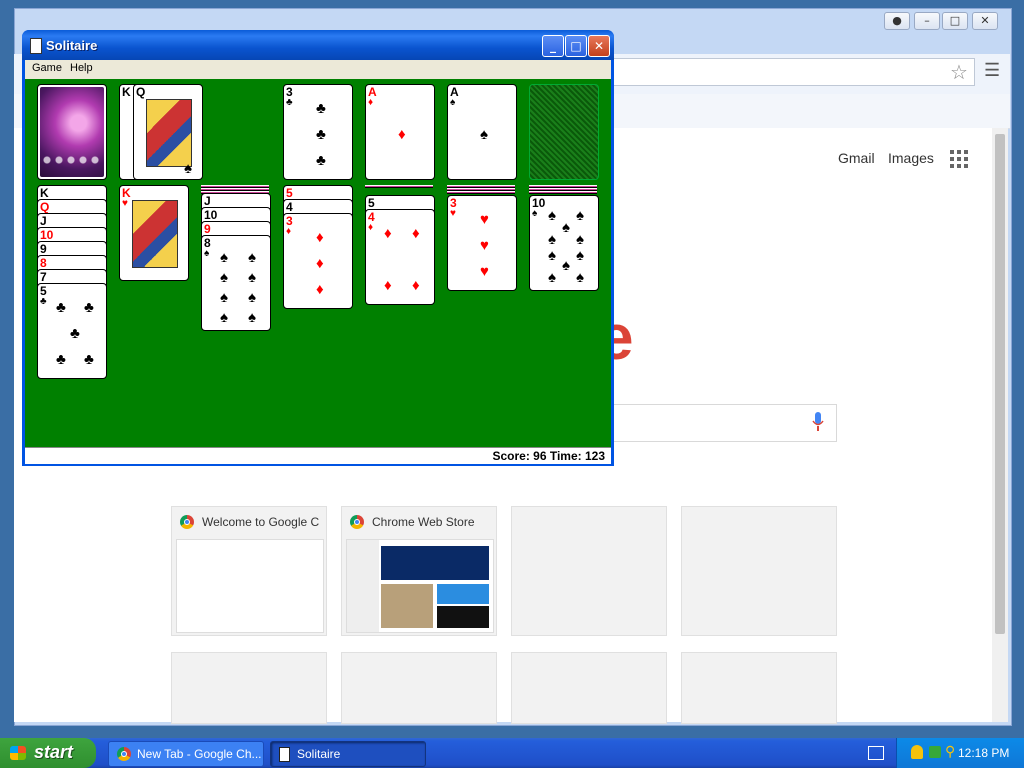  What do you see at coordinates (959, 72) in the screenshot?
I see `star-icon: ☆` at bounding box center [959, 72].